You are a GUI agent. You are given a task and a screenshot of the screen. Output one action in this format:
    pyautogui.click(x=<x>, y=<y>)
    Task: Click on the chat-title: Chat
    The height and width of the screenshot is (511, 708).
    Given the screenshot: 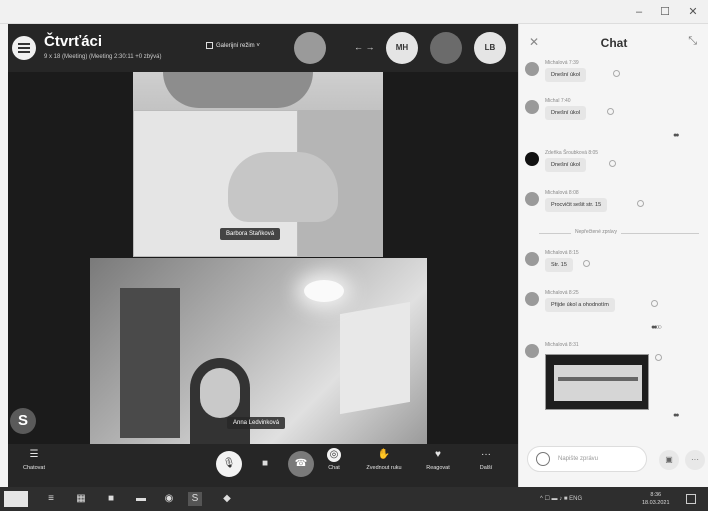 What is the action you would take?
    pyautogui.click(x=614, y=43)
    